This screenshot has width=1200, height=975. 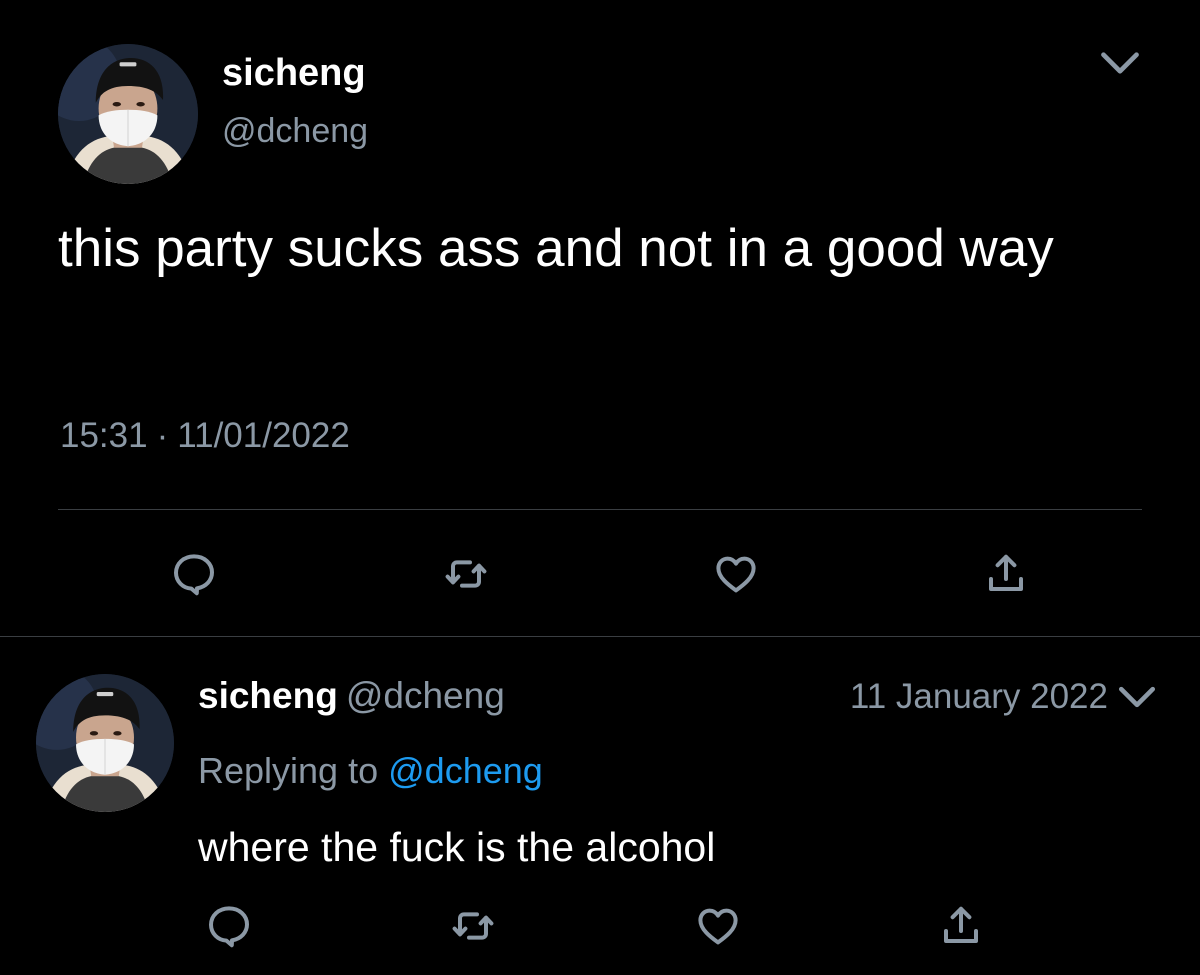 What do you see at coordinates (457, 847) in the screenshot?
I see `tweet-text: where the fuck is the alcohol` at bounding box center [457, 847].